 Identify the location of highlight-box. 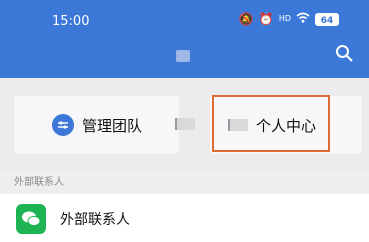
(271, 123).